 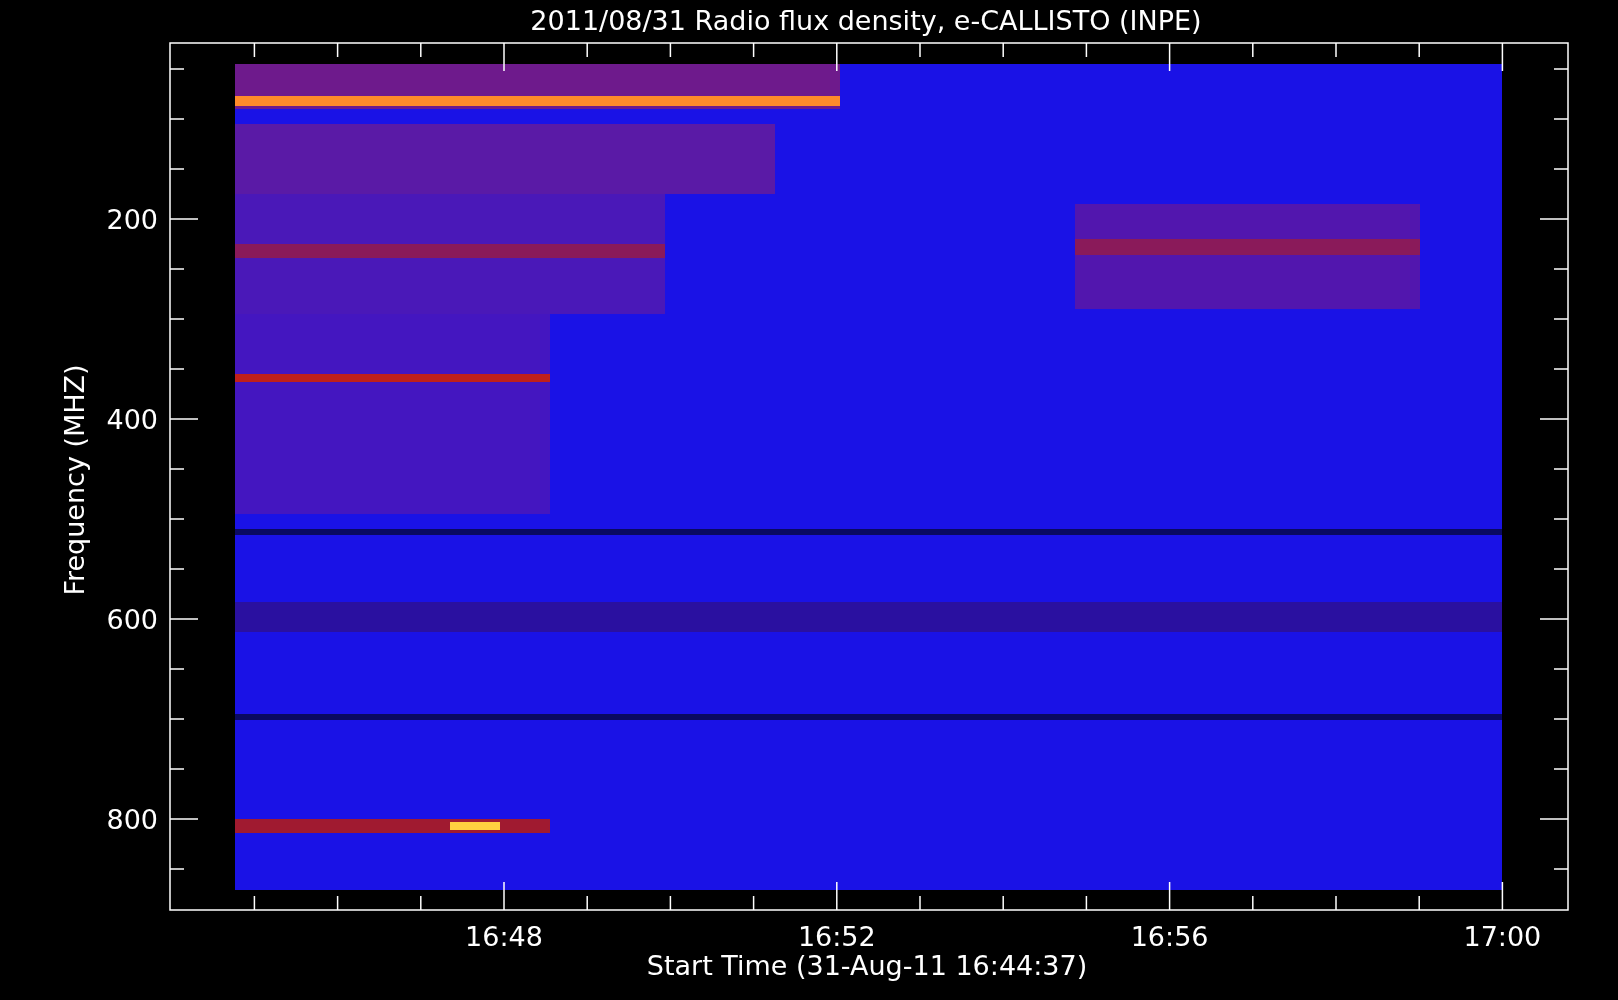 What do you see at coordinates (1502, 936) in the screenshot?
I see `x-tick-label: 17:00` at bounding box center [1502, 936].